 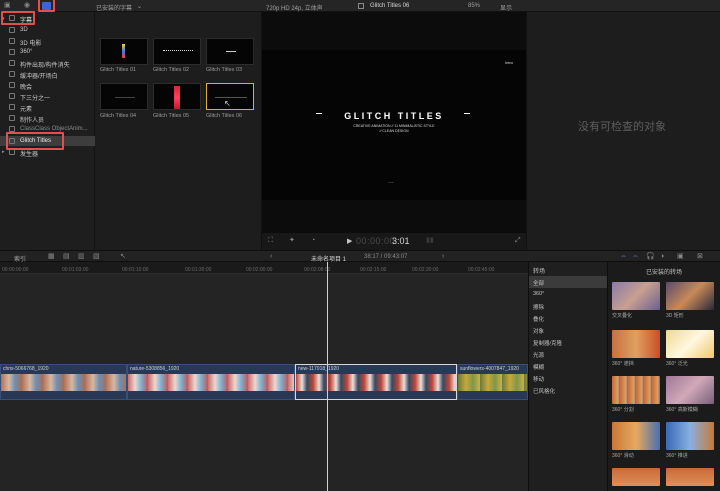 What do you see at coordinates (568, 318) in the screenshot?
I see `category-dissolves: 叠化` at bounding box center [568, 318].